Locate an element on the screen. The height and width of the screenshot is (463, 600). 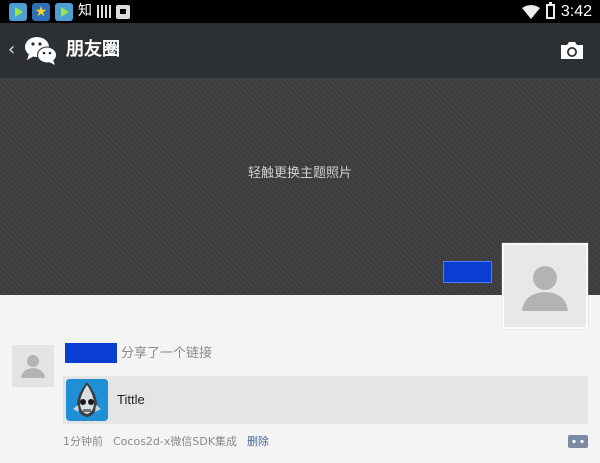
feed-action-text: 分享了一个链接 is located at coordinates (167, 353).